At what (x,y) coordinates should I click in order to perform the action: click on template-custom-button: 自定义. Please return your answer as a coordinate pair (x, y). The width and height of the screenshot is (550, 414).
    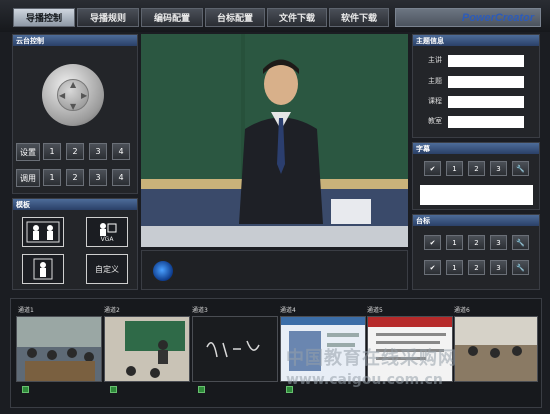
    Looking at the image, I should click on (107, 269).